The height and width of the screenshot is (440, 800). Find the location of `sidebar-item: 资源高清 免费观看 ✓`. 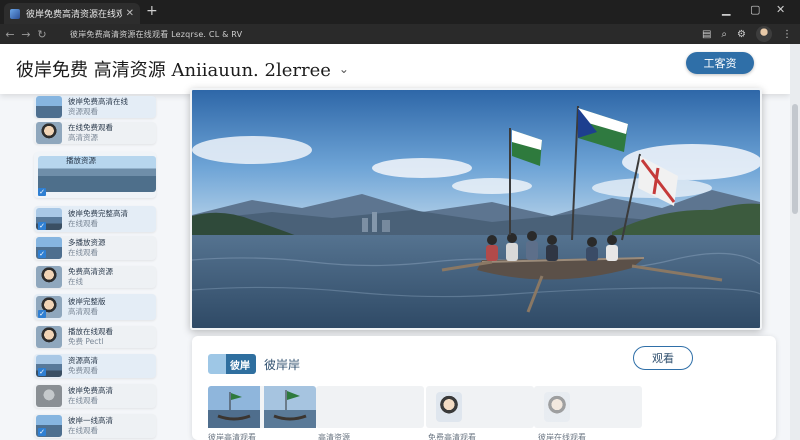

sidebar-item: 资源高清 免费观看 ✓ is located at coordinates (95, 366).